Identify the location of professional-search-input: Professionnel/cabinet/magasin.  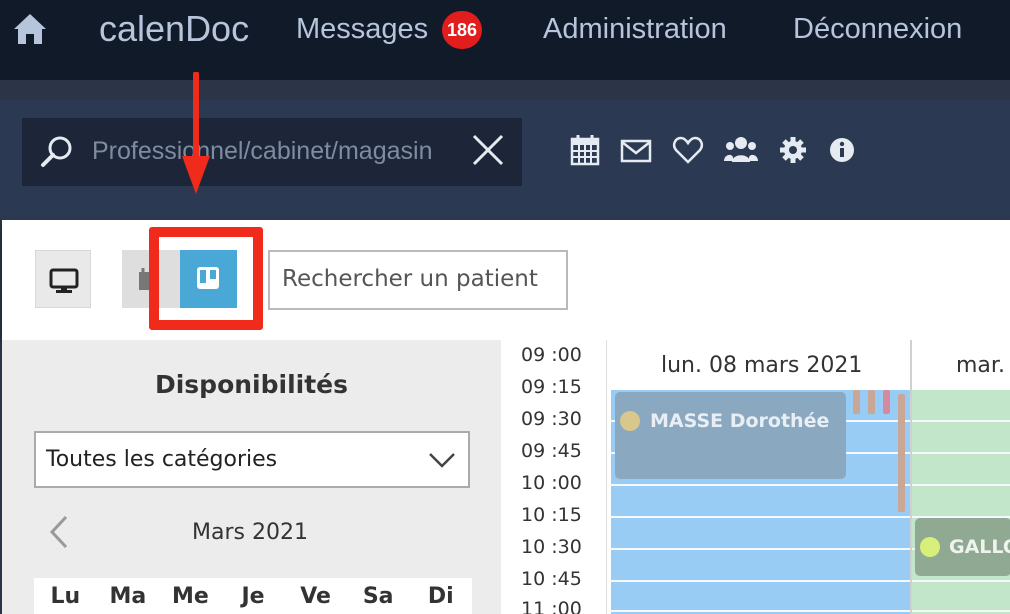
(273, 151).